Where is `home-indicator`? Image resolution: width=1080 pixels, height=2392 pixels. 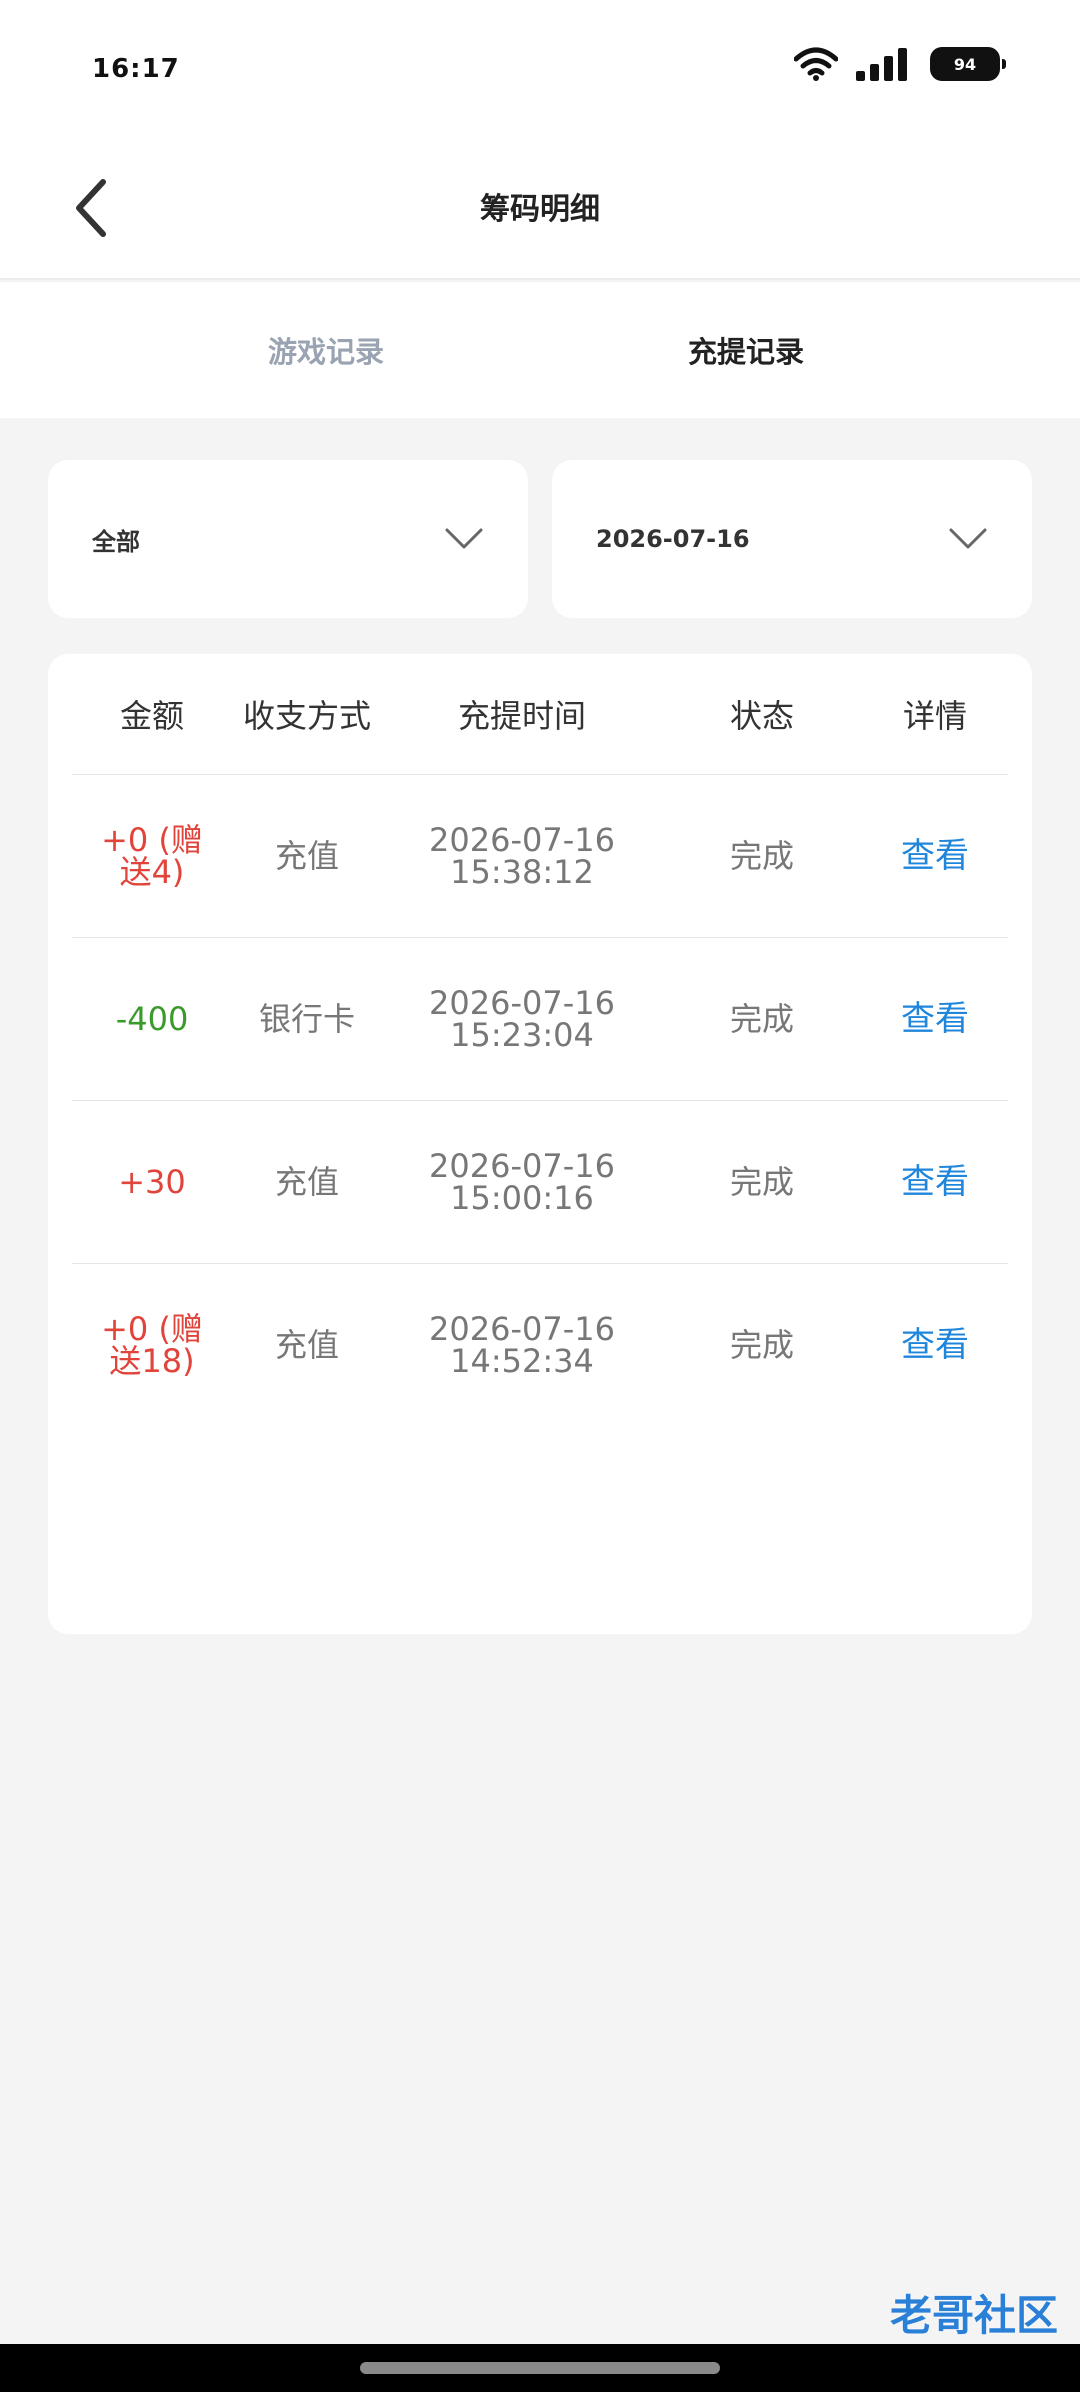
home-indicator is located at coordinates (540, 2368).